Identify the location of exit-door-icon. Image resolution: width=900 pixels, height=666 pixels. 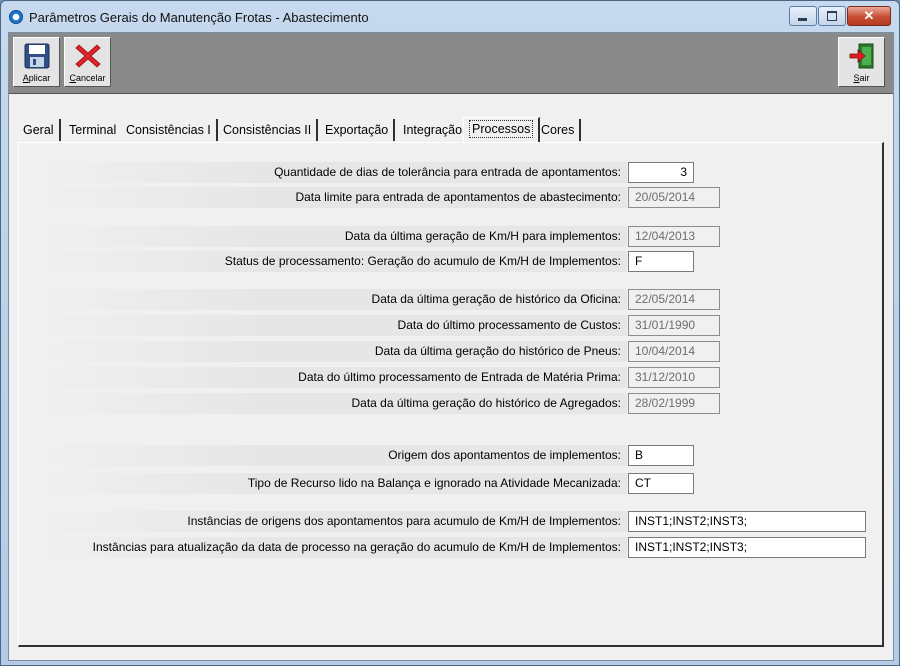
(861, 56).